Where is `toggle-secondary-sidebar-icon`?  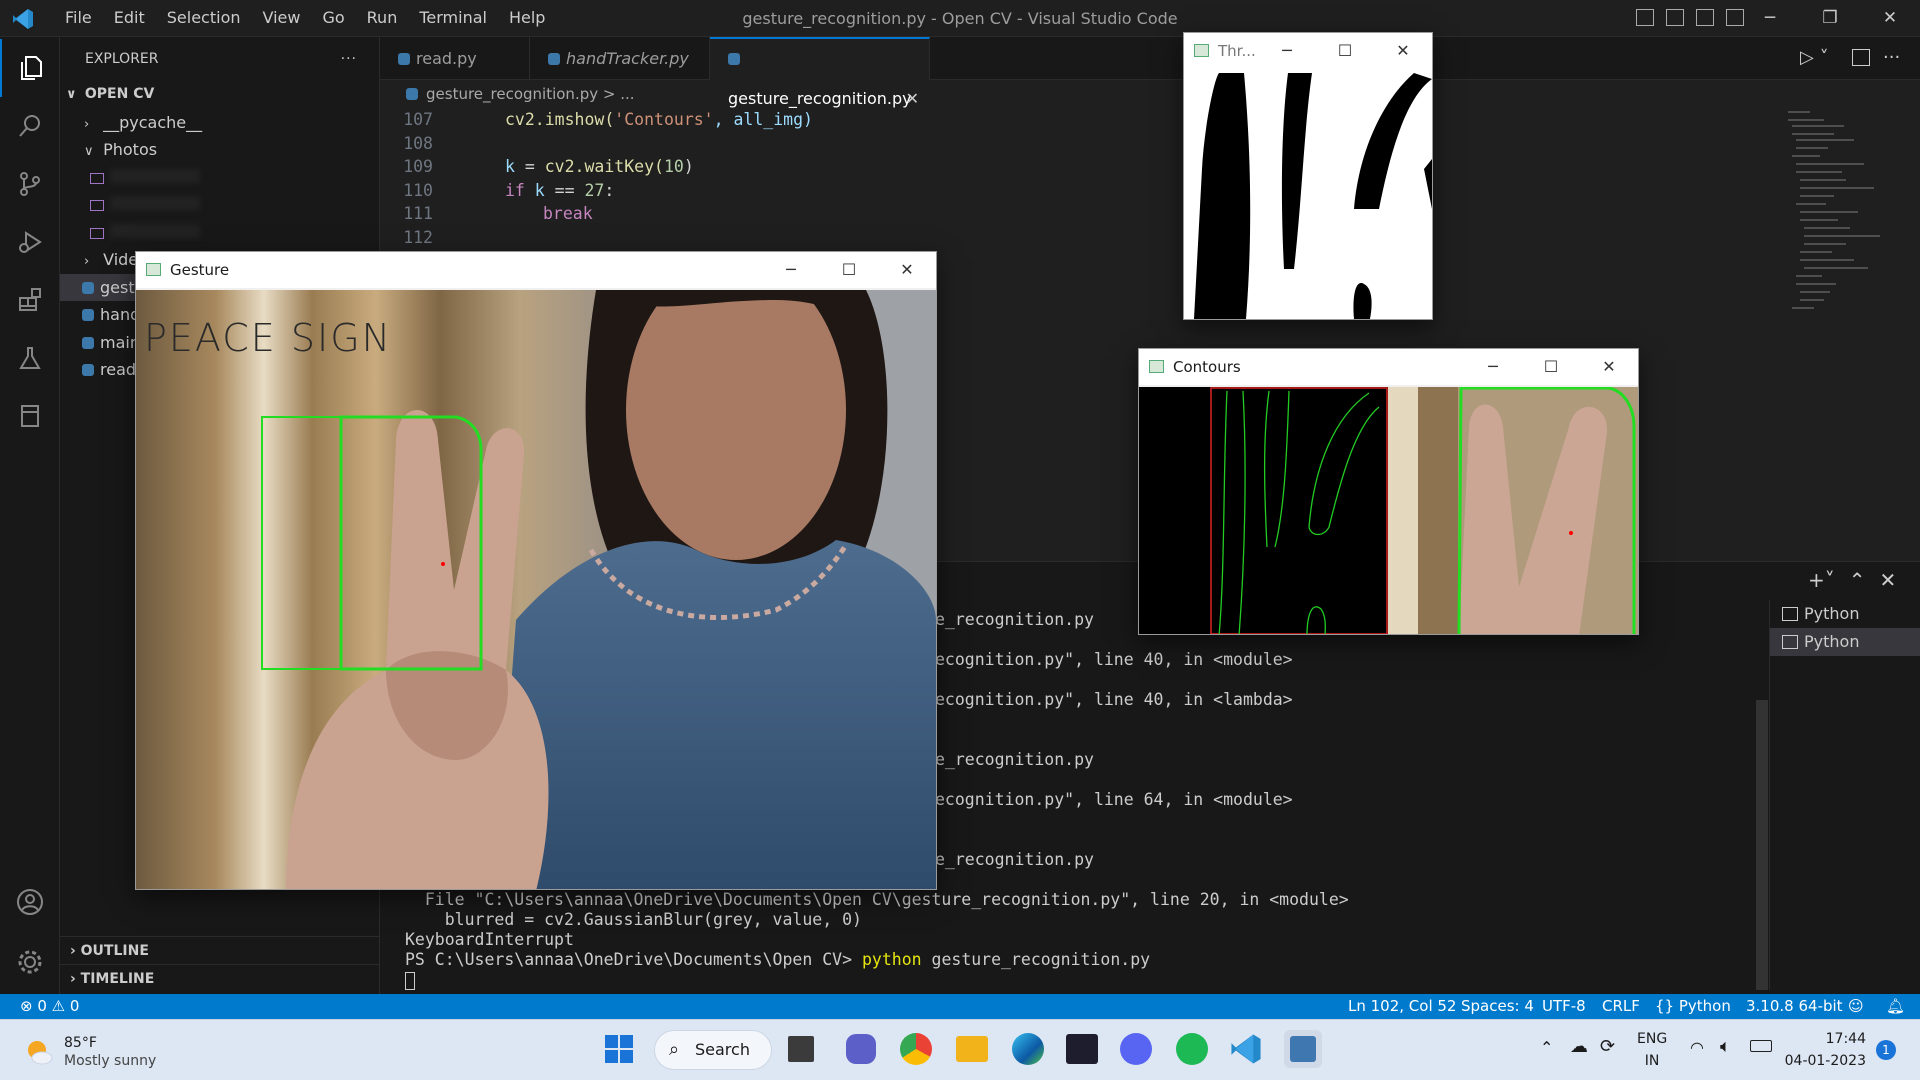 toggle-secondary-sidebar-icon is located at coordinates (1705, 17).